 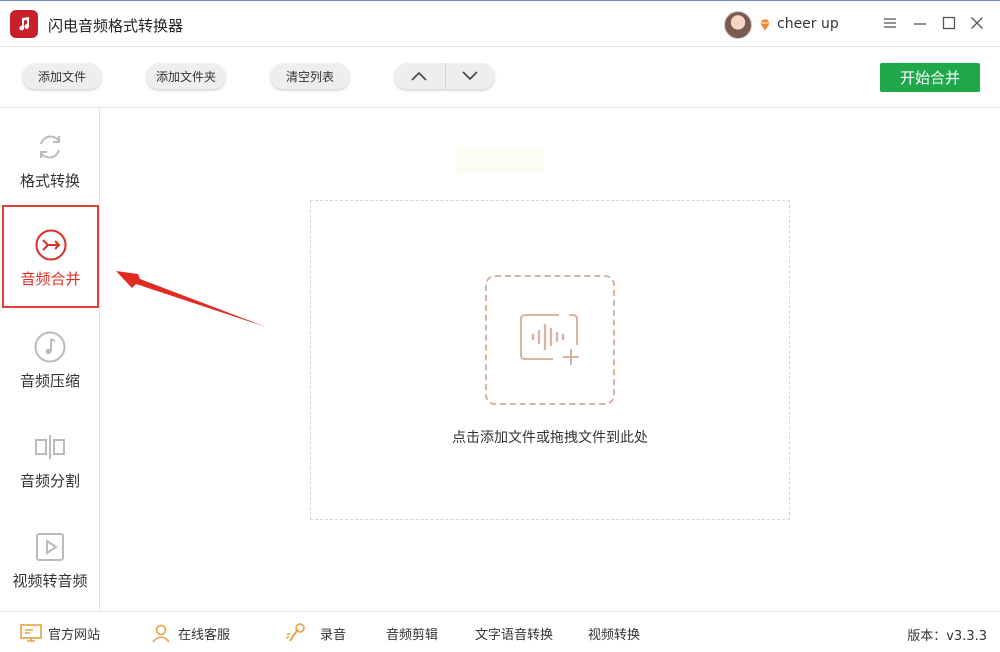 I want to click on tts-link: 文字语音转换, so click(x=514, y=633).